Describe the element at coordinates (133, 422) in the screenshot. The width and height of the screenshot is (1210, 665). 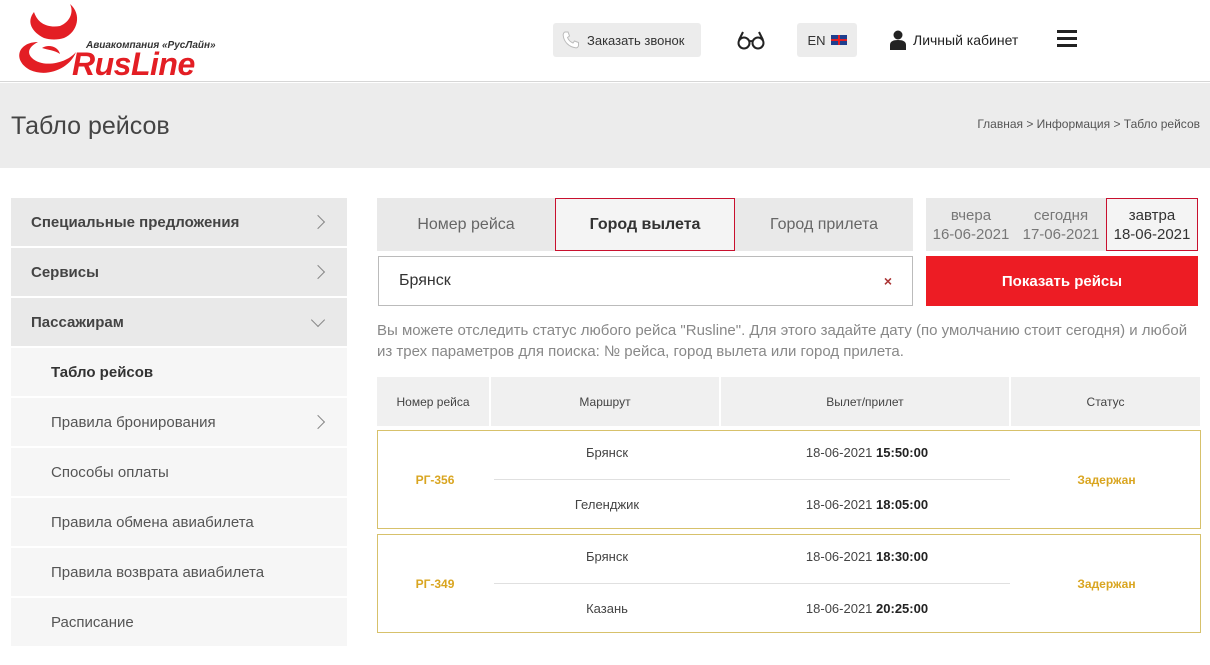
I see `sidebar-item-label: Правила бронирования` at that location.